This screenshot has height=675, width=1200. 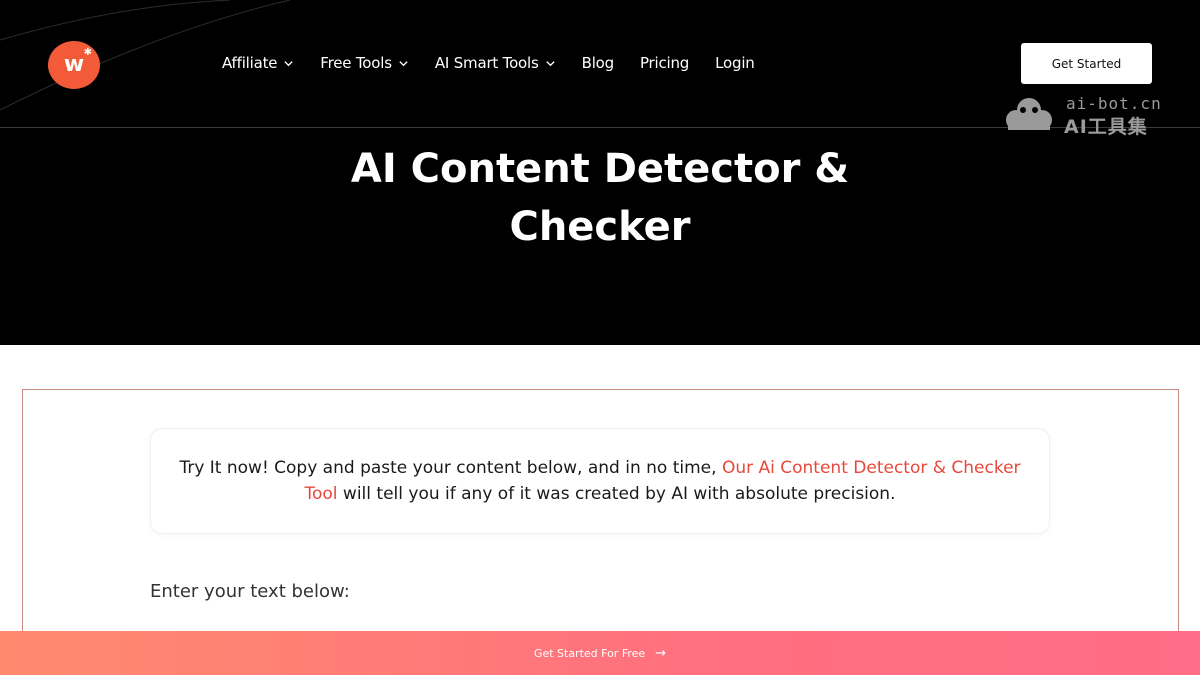 What do you see at coordinates (589, 653) in the screenshot?
I see `cta-label: Get Started For Free` at bounding box center [589, 653].